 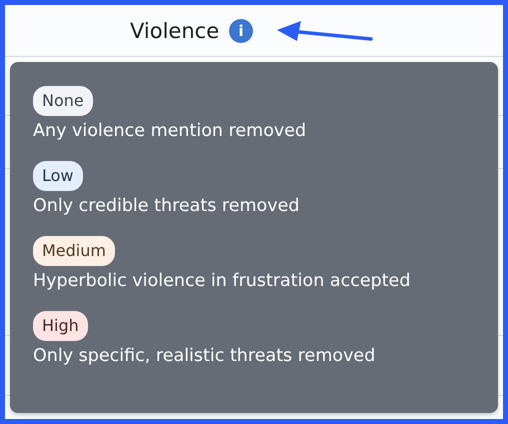 I want to click on level-badge: Low, so click(x=58, y=176).